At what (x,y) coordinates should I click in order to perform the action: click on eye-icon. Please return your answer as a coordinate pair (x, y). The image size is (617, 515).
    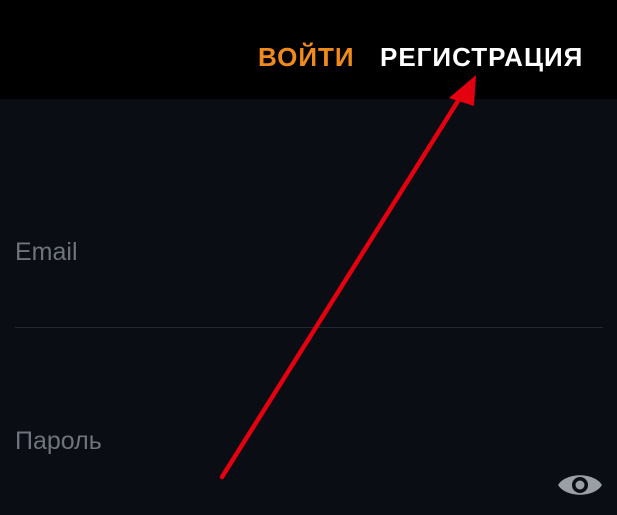
    Looking at the image, I should click on (580, 485).